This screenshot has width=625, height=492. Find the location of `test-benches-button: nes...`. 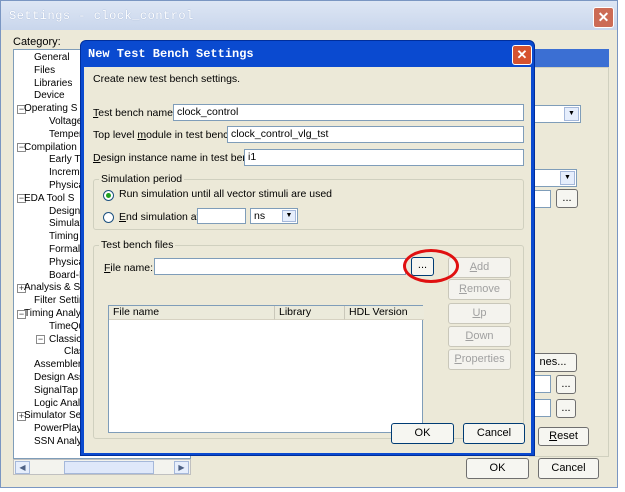

test-benches-button: nes... is located at coordinates (553, 362).